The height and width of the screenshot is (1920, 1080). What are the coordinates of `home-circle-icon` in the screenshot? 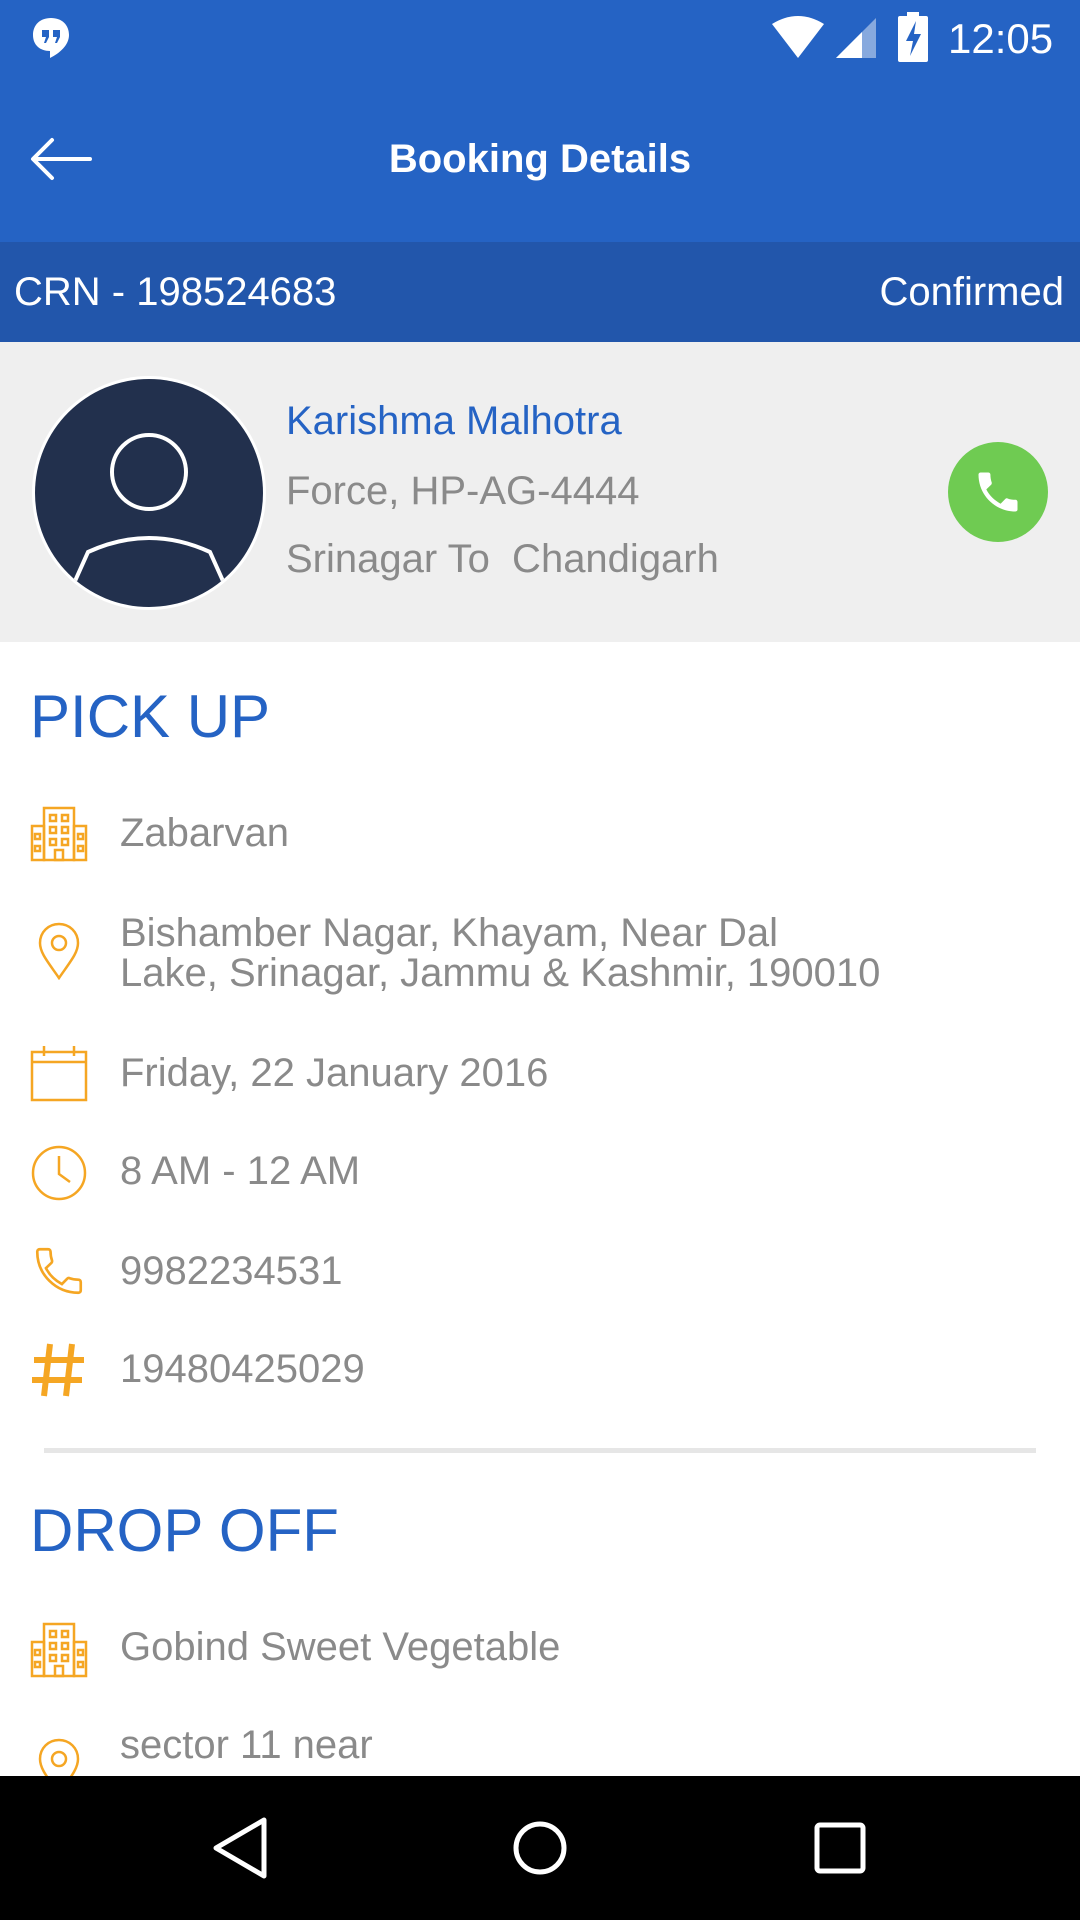 It's located at (540, 1848).